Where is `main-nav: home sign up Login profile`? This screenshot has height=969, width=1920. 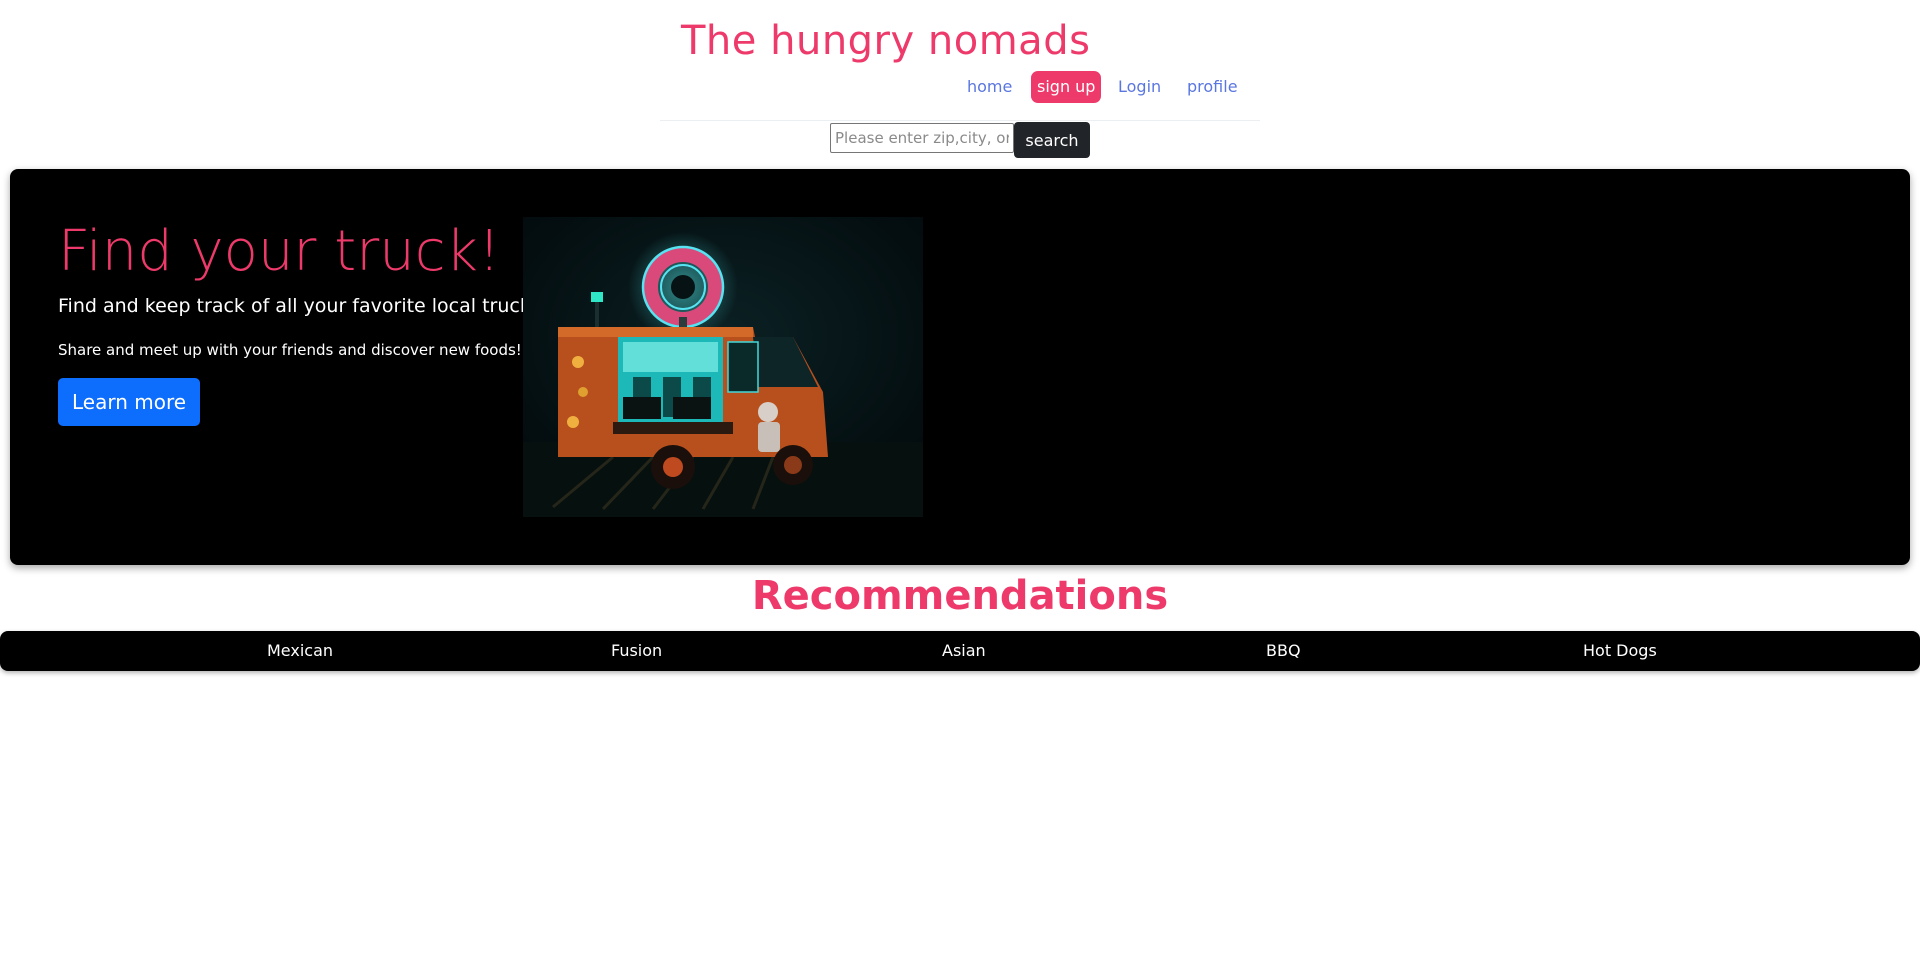
main-nav: home sign up Login profile is located at coordinates (960, 88).